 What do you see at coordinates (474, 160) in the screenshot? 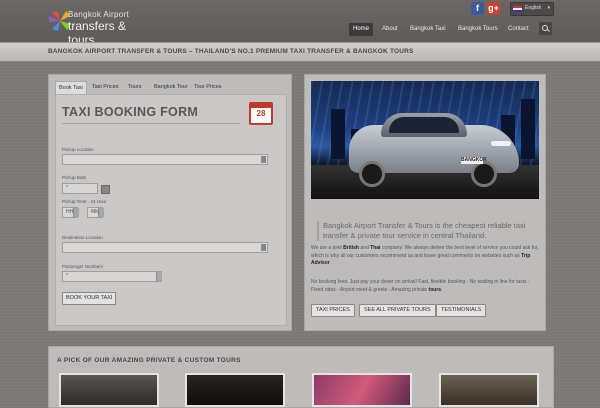
I see `license-plate: BANGKOK` at bounding box center [474, 160].